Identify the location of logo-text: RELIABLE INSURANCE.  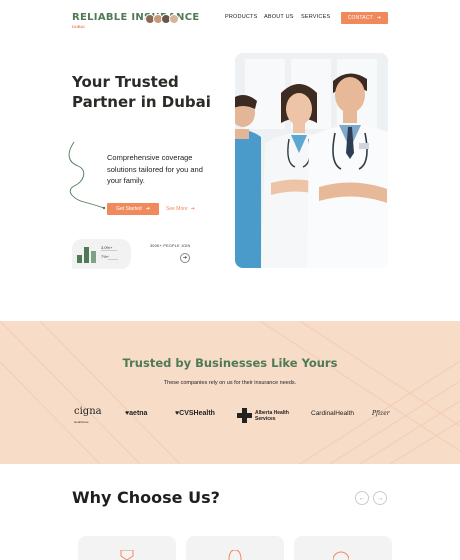
(136, 17).